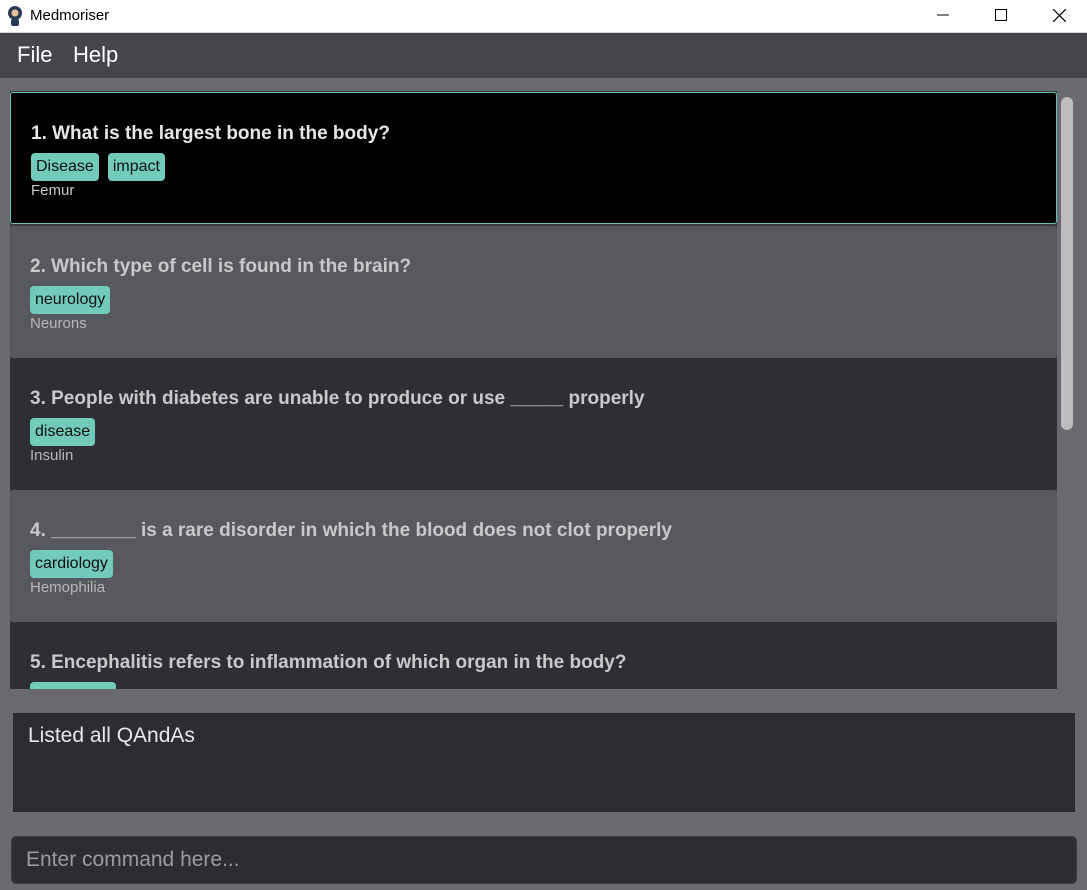  I want to click on card-tags: neurology, so click(70, 300).